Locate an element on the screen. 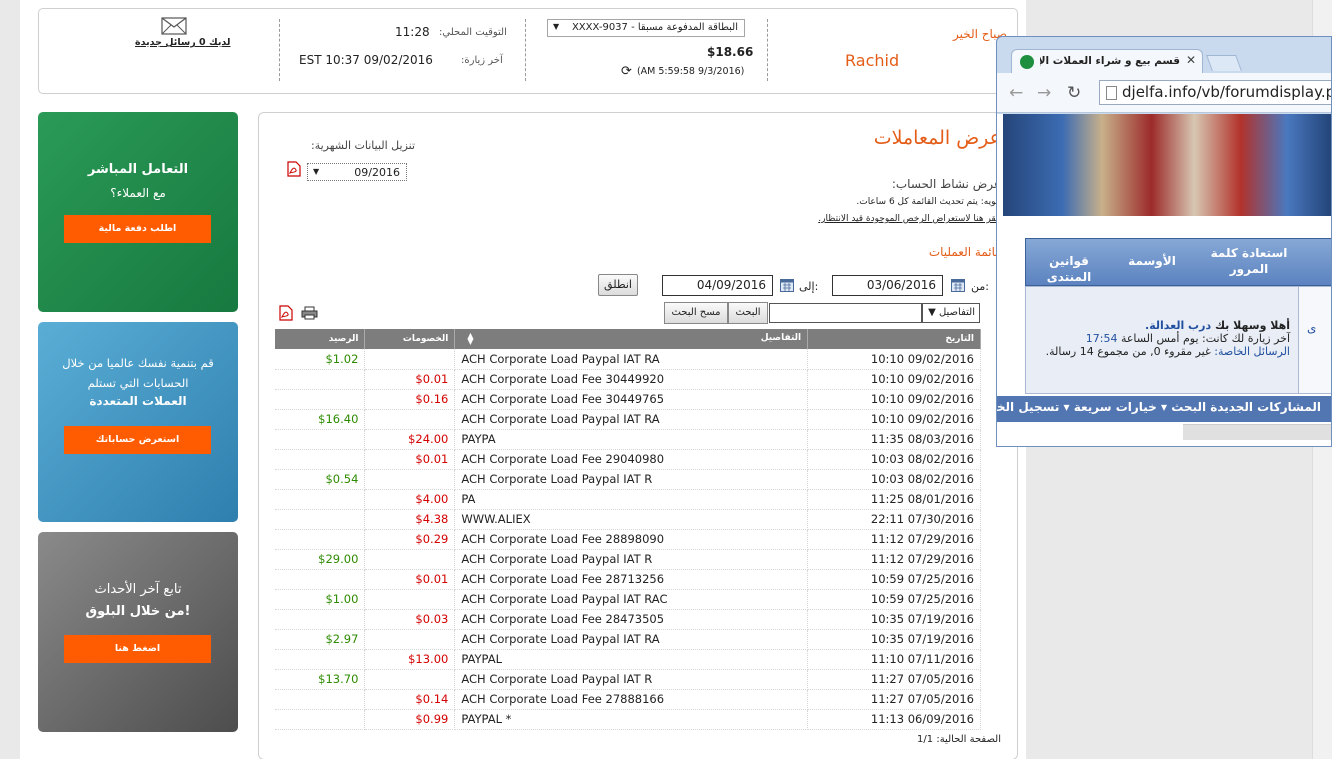 This screenshot has height=759, width=1332. table-row: $24.00 PAYPA 11:35 08/03/2016 is located at coordinates (628, 439).